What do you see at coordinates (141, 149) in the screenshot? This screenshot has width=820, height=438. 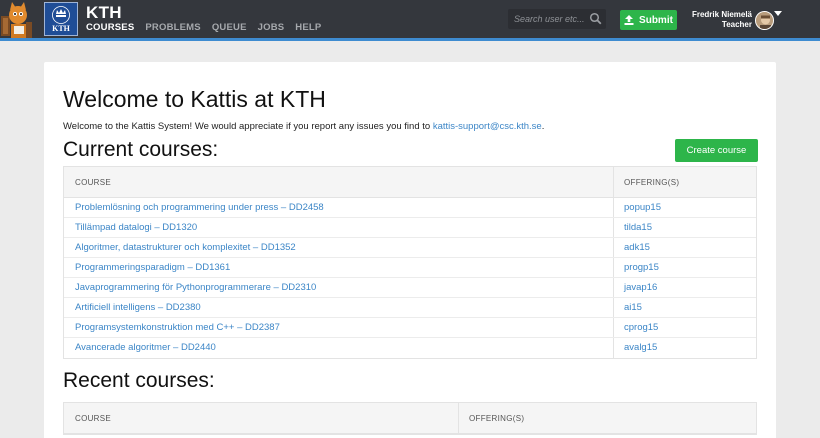 I see `current-courses-title: Current courses:` at bounding box center [141, 149].